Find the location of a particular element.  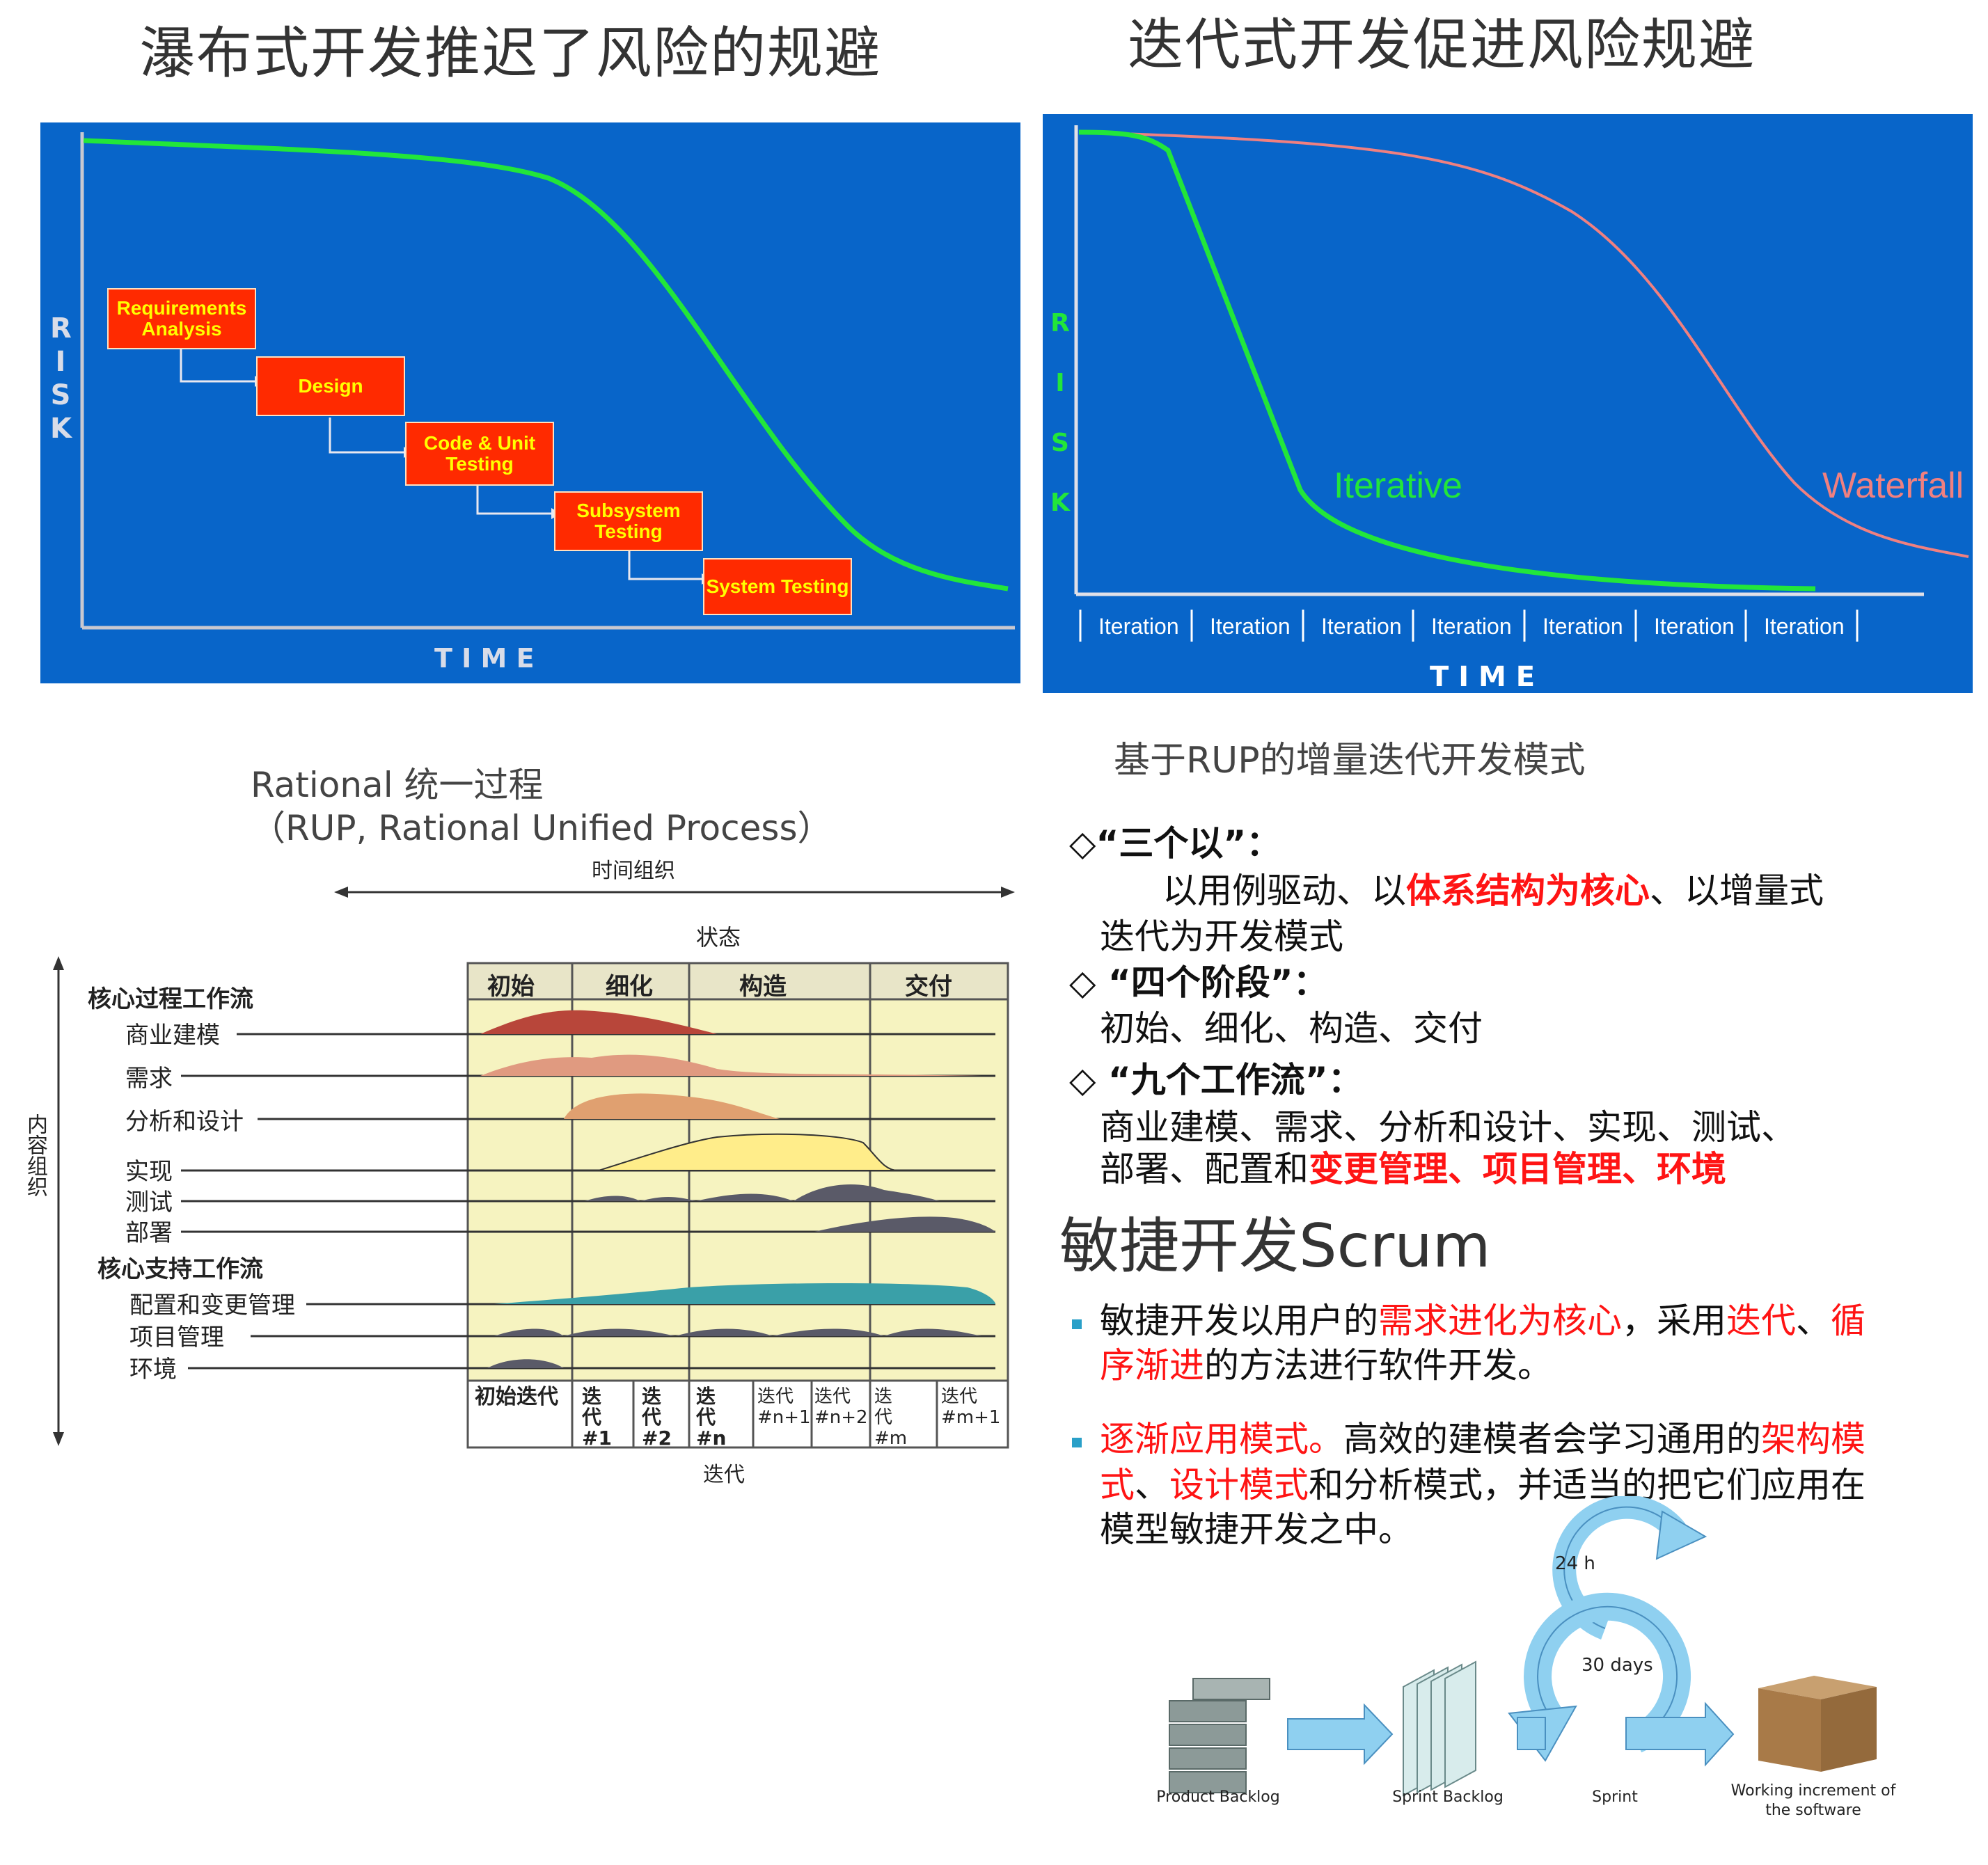

support-environment: 环境 is located at coordinates (153, 1370).